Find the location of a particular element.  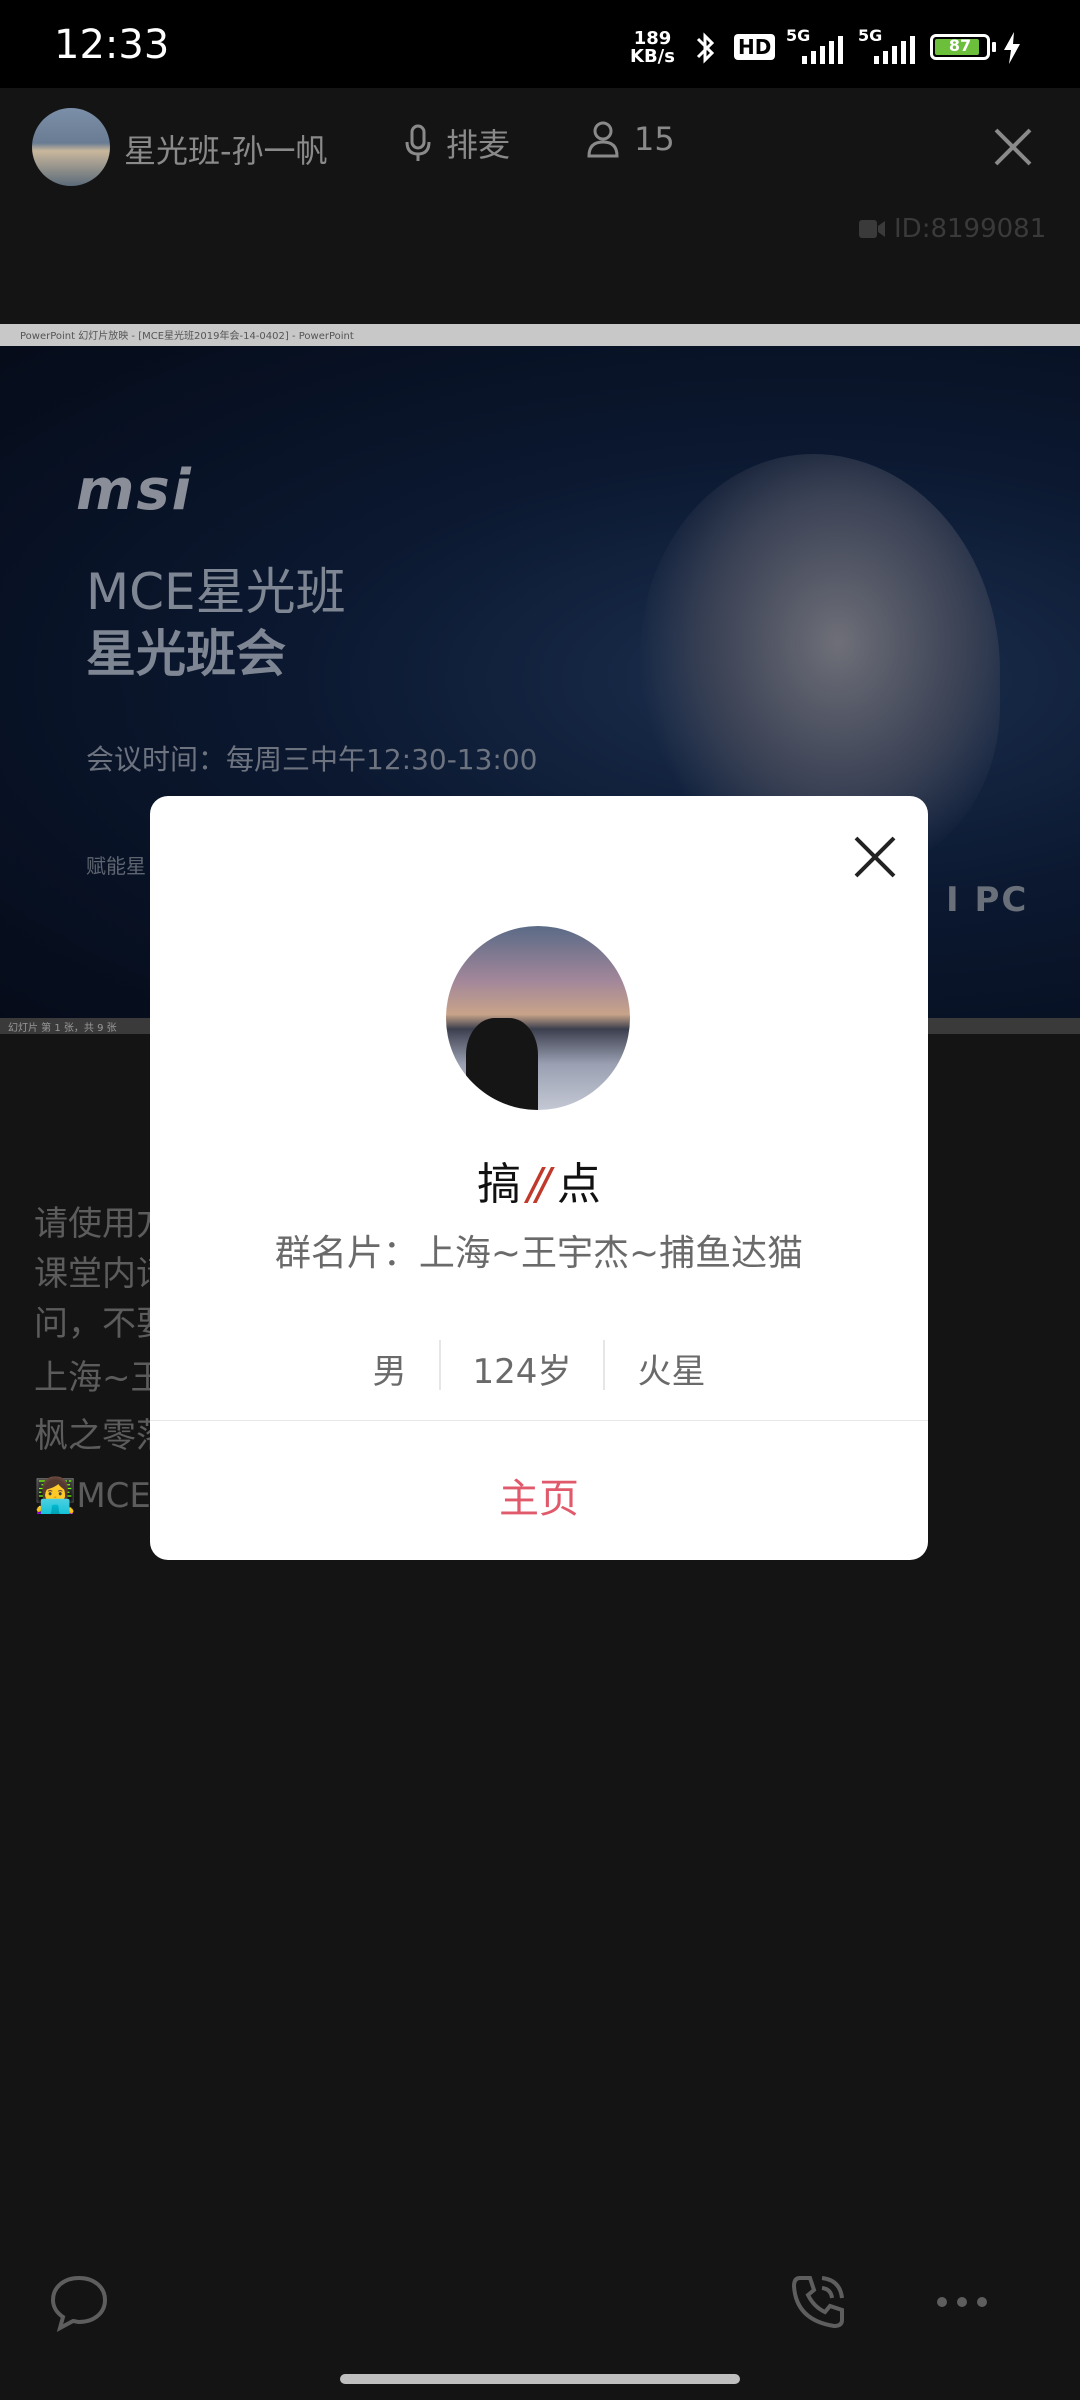

network-speed: 189 KB/s is located at coordinates (652, 48).